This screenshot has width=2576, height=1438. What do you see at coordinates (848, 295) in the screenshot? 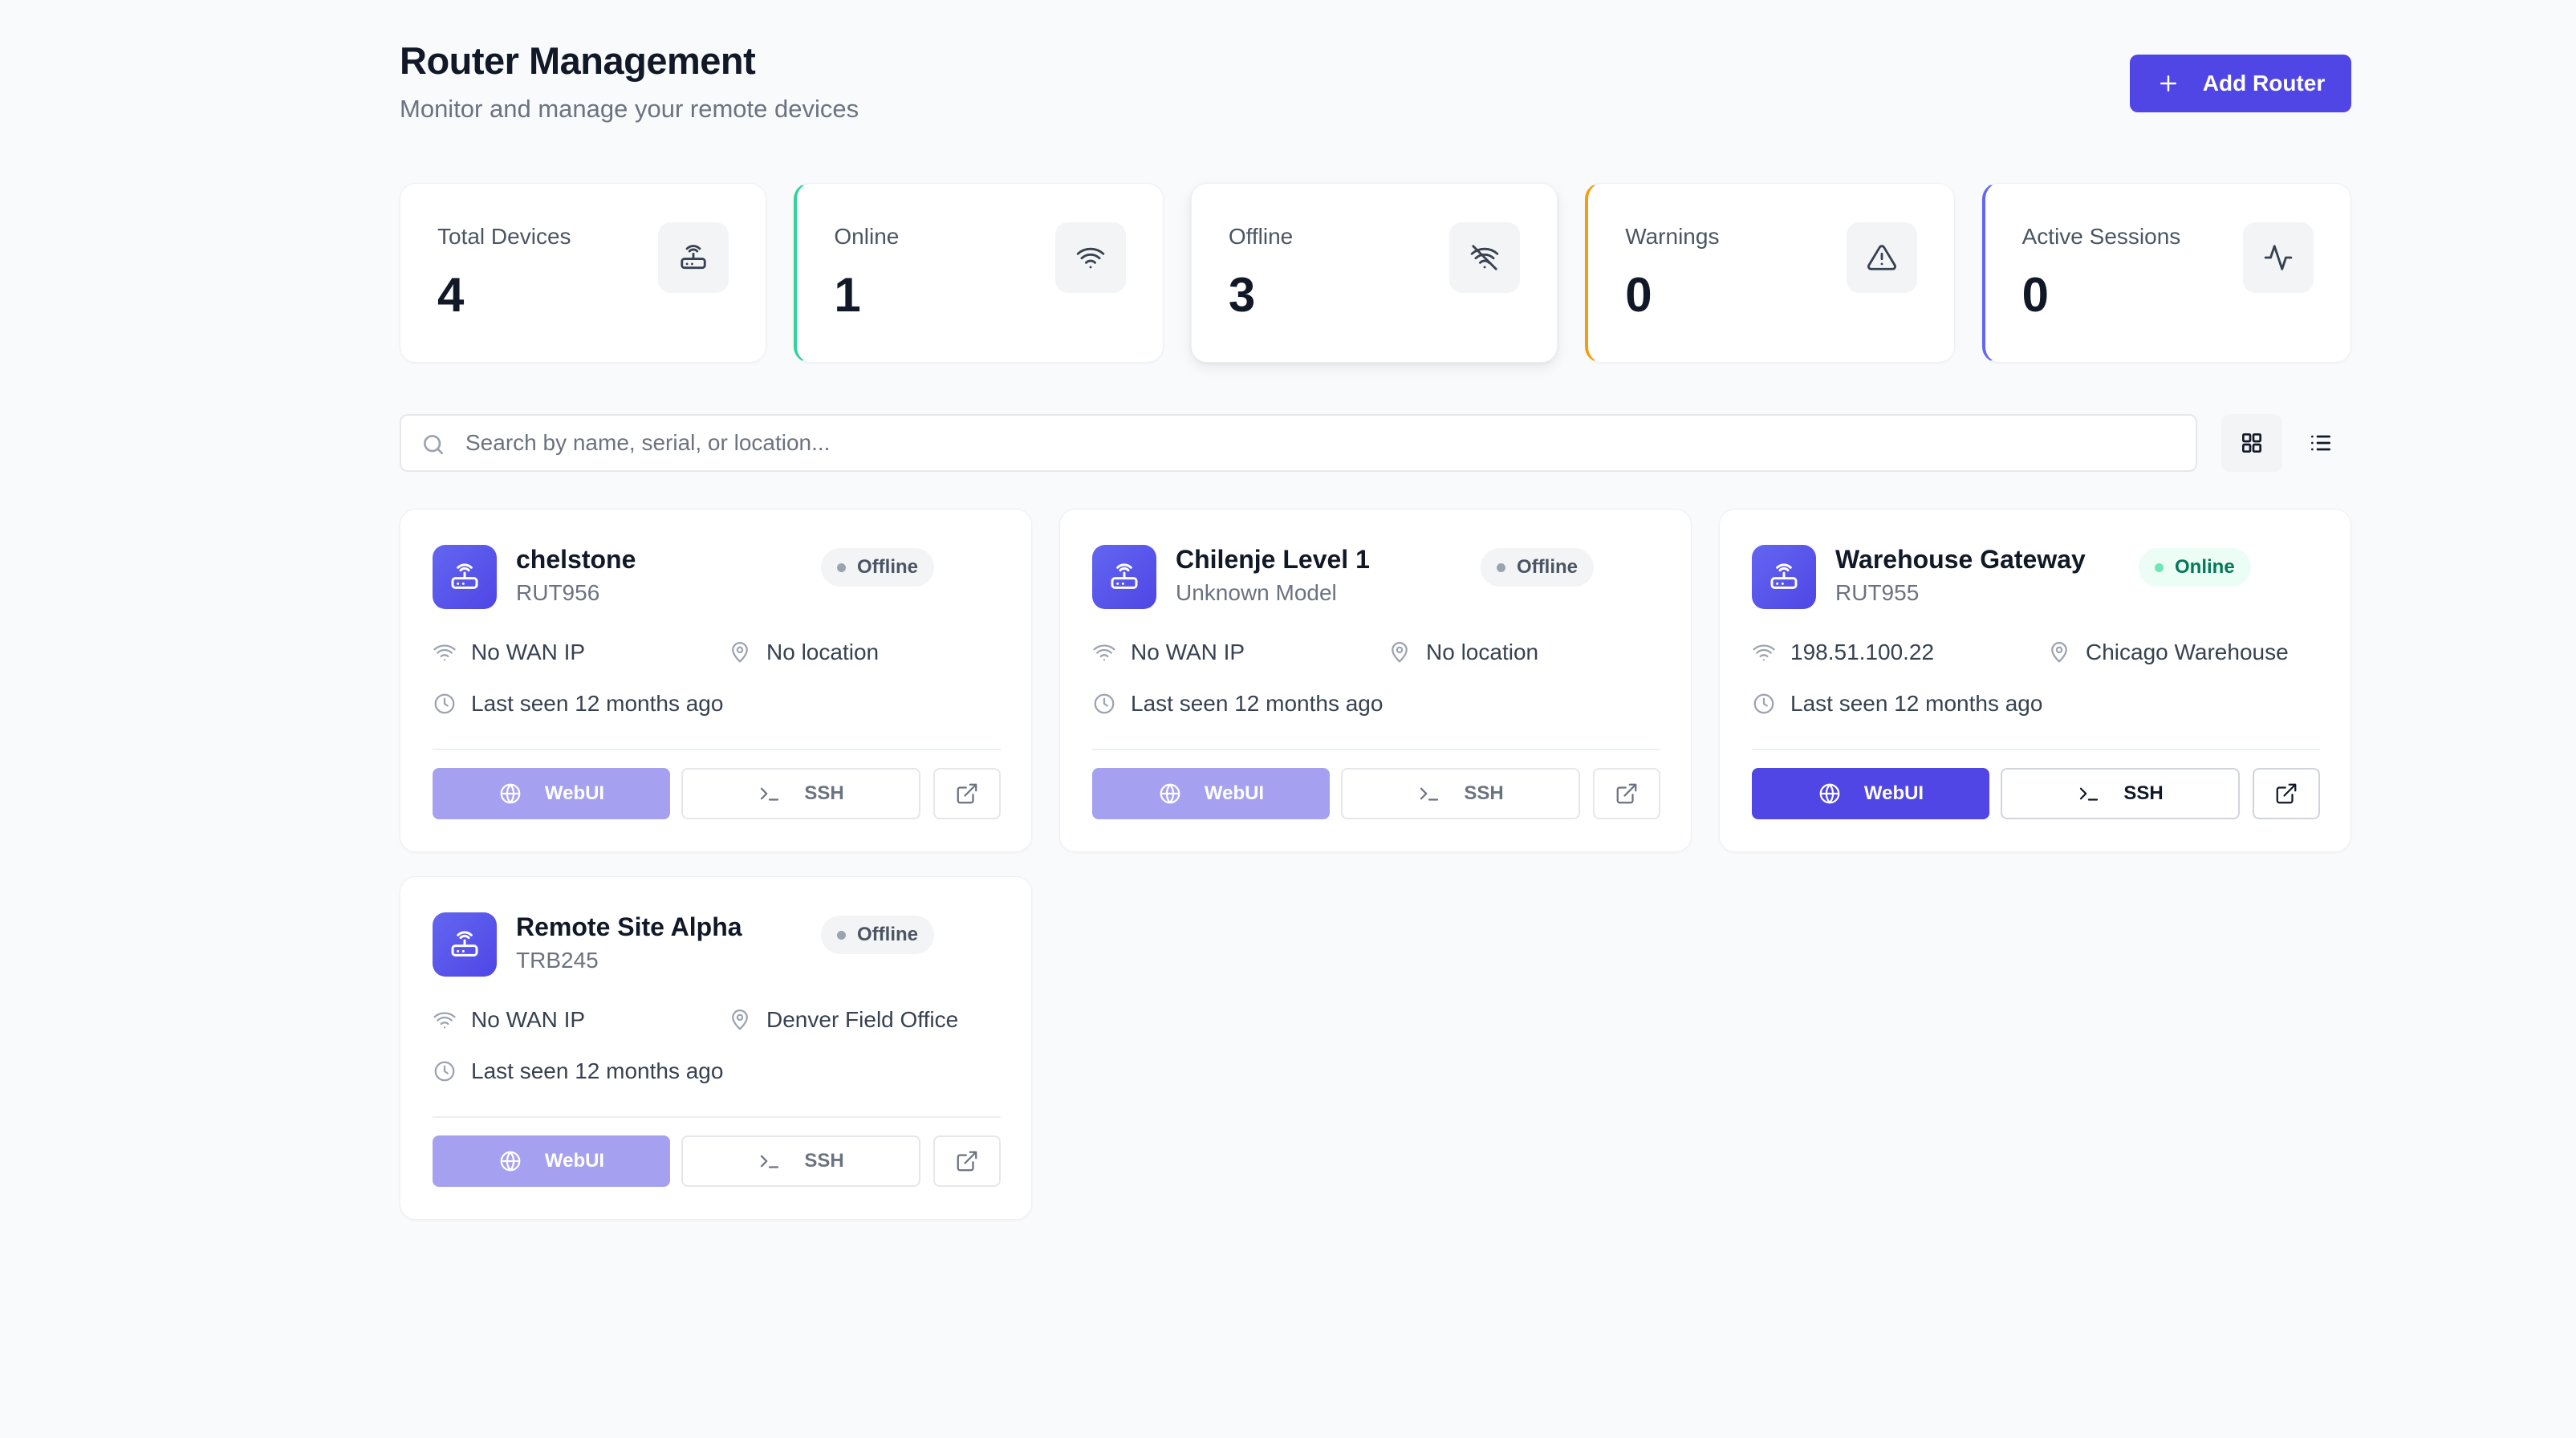
I see `stat-value: 1` at bounding box center [848, 295].